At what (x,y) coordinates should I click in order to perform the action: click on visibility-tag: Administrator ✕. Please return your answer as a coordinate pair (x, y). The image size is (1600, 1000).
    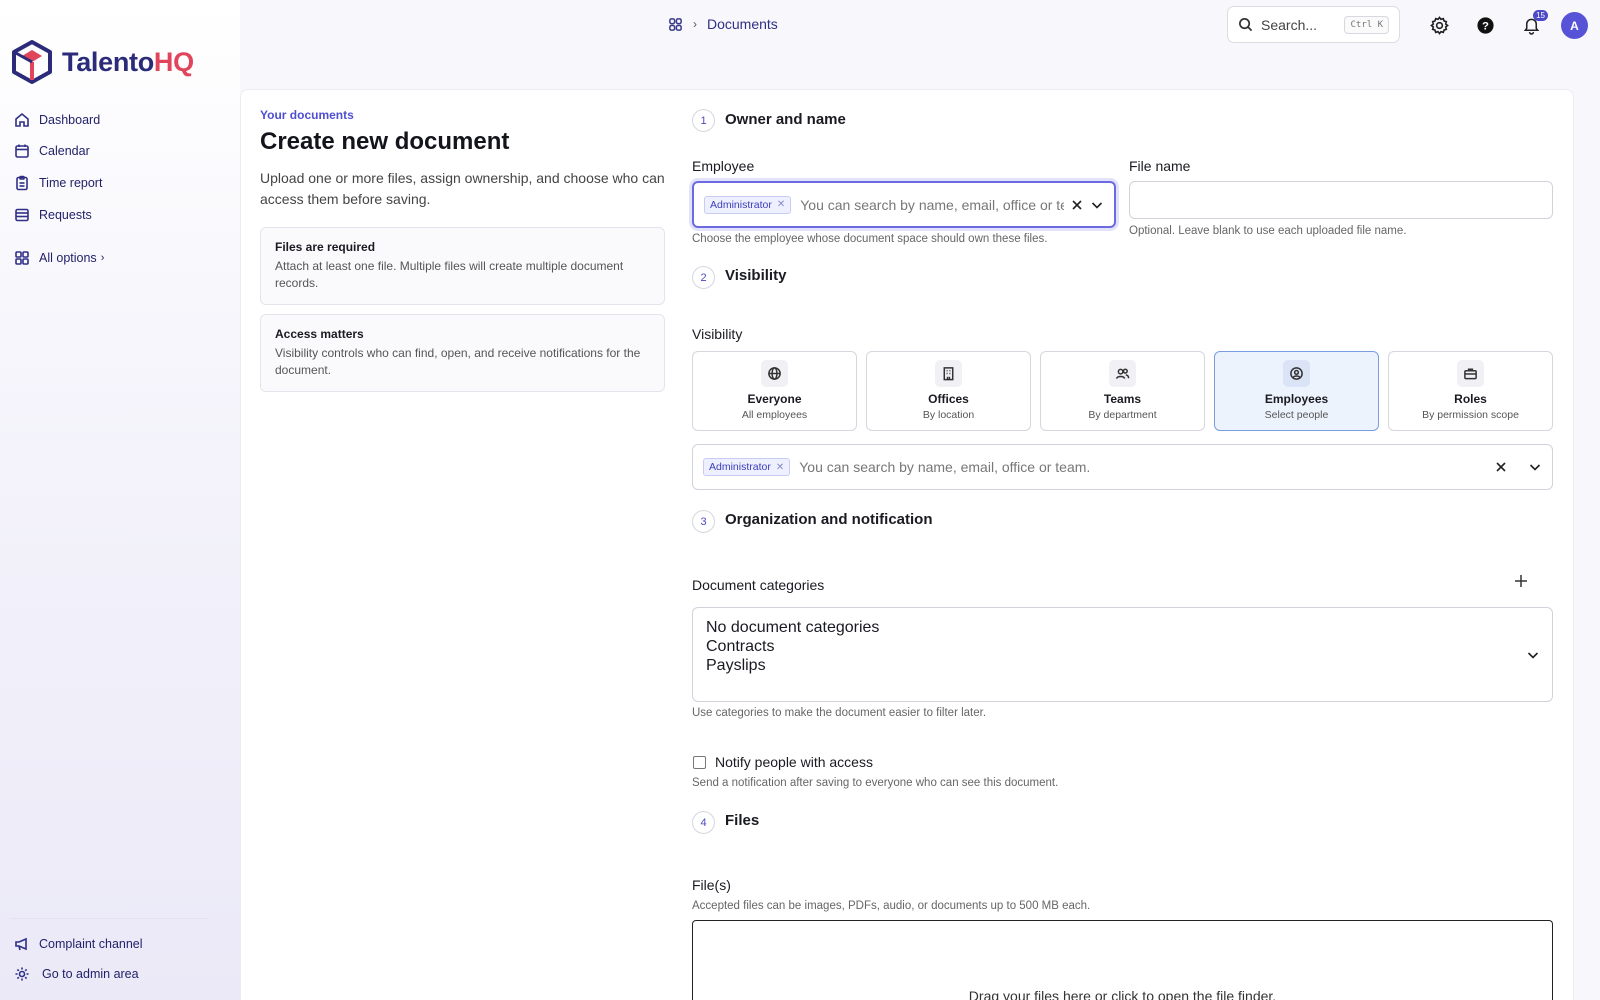
    Looking at the image, I should click on (747, 467).